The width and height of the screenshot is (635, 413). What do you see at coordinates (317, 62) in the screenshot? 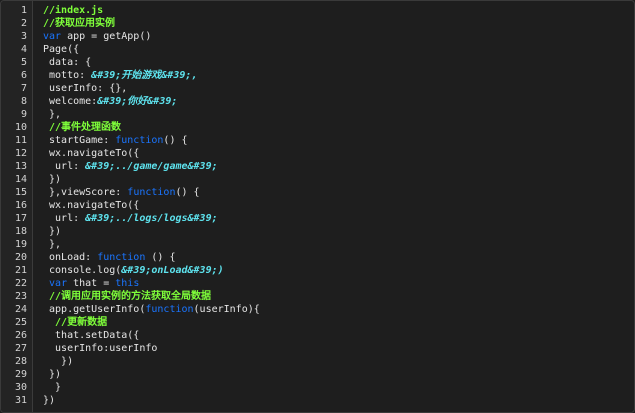
I see `code-line: 5 data: {` at bounding box center [317, 62].